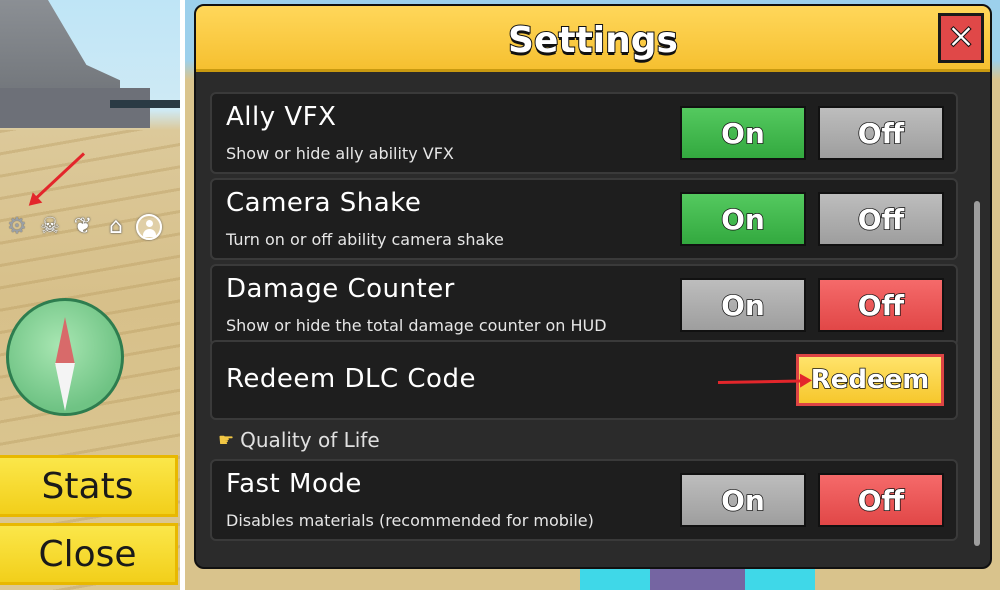 The width and height of the screenshot is (1000, 590). What do you see at coordinates (226, 440) in the screenshot?
I see `hand-icon: ☛` at bounding box center [226, 440].